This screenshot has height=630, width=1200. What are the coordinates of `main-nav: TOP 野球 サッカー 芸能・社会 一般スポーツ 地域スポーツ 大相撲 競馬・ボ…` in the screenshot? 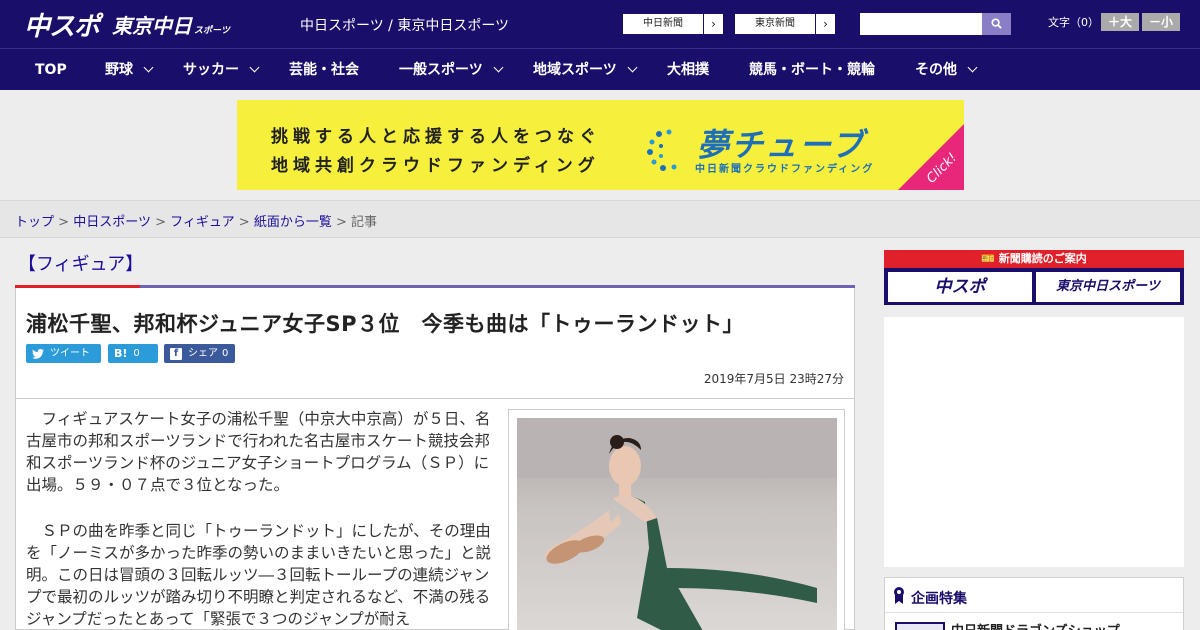 It's located at (600, 69).